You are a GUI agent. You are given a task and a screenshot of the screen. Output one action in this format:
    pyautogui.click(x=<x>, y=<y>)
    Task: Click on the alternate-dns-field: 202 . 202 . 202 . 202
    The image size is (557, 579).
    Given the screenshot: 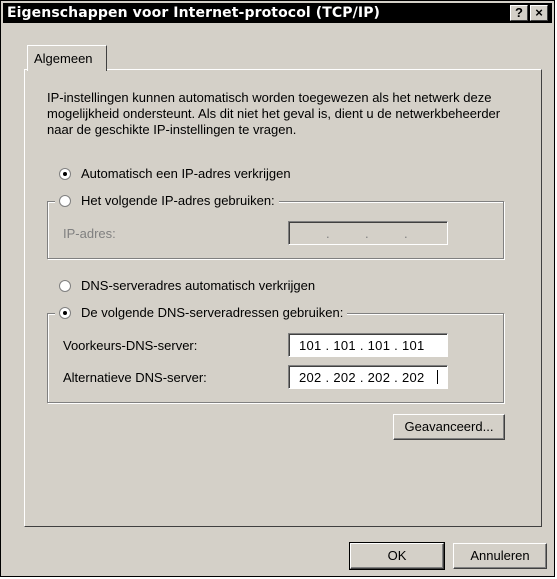 What is the action you would take?
    pyautogui.click(x=368, y=377)
    